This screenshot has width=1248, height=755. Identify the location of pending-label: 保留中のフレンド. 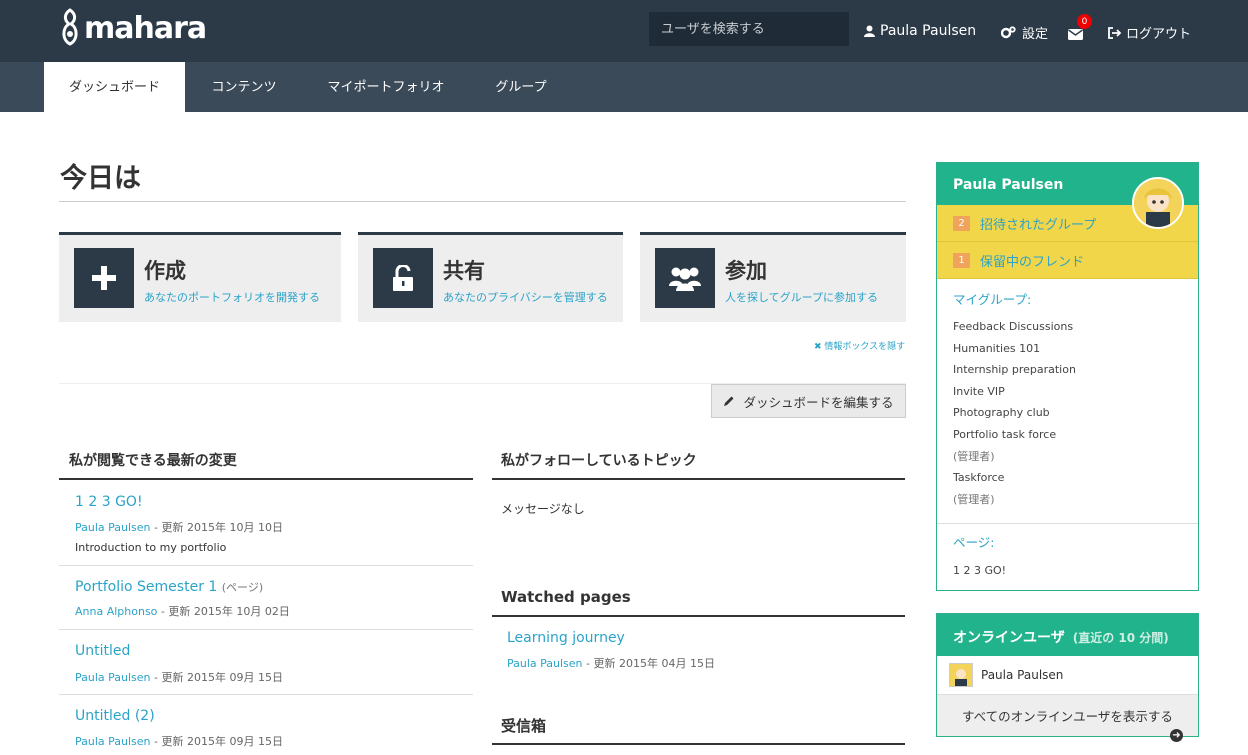
(1032, 262).